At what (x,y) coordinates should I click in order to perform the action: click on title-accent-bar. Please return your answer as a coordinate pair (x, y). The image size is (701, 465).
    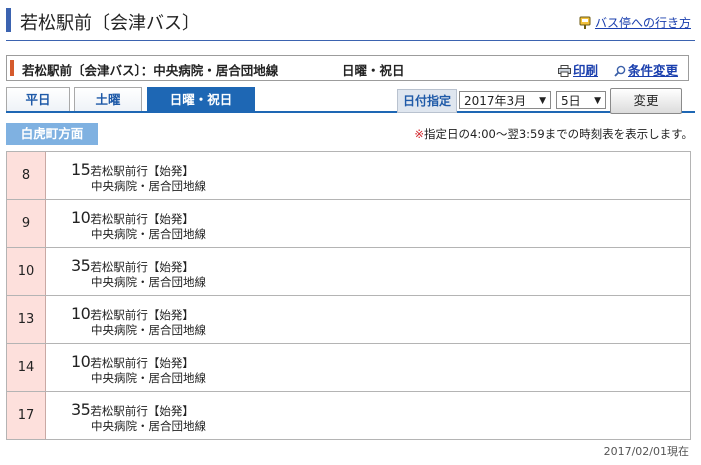
    Looking at the image, I should click on (8, 20).